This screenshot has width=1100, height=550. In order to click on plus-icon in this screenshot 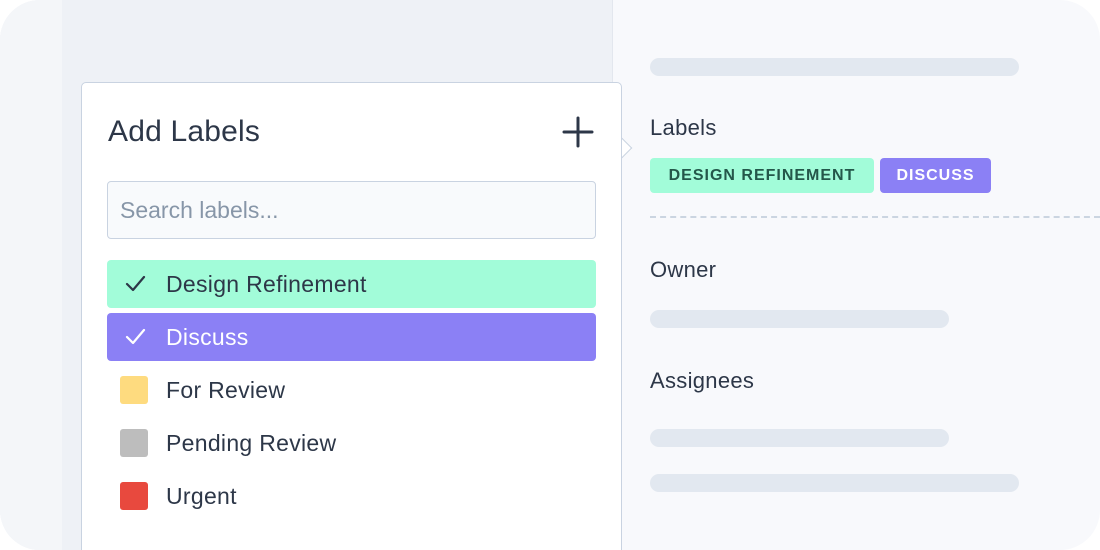, I will do `click(578, 132)`.